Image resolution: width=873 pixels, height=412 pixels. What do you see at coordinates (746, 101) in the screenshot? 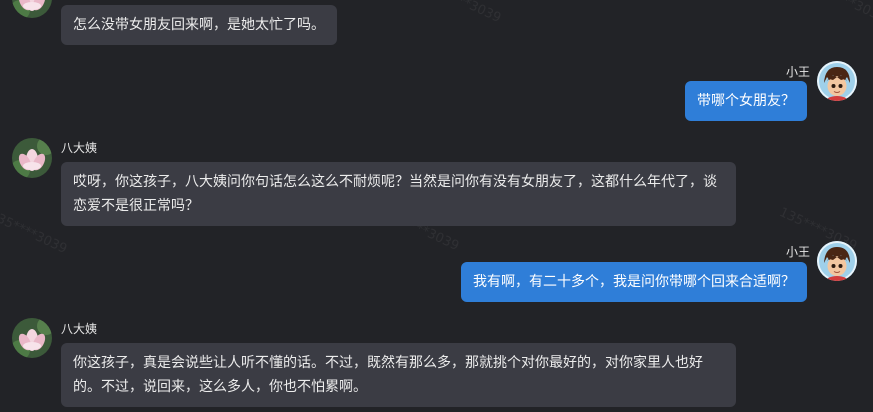
I see `message-bubble: 带哪个女朋友？` at bounding box center [746, 101].